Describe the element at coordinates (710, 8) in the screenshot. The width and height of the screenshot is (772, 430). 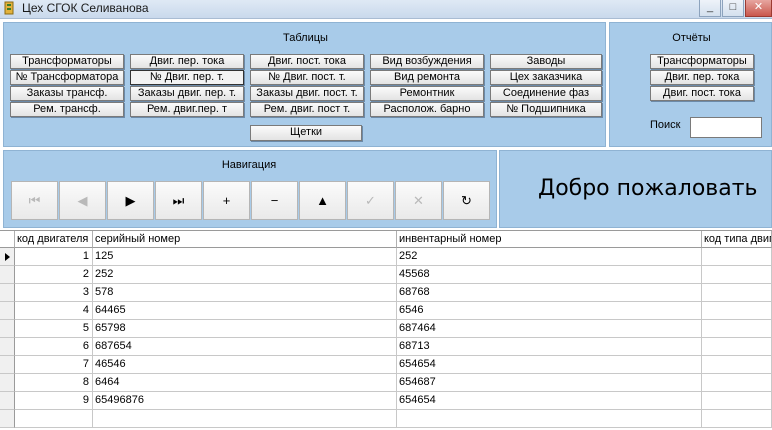
I see `minimize-button: _` at that location.